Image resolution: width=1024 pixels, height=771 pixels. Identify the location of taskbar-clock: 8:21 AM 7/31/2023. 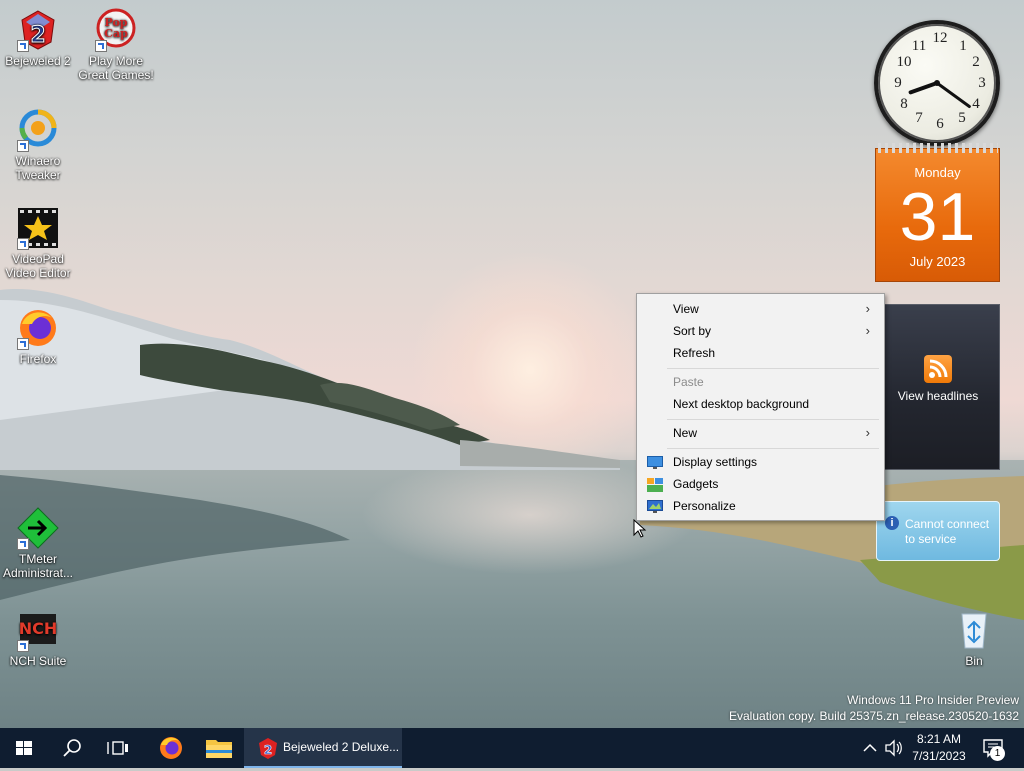
(939, 748).